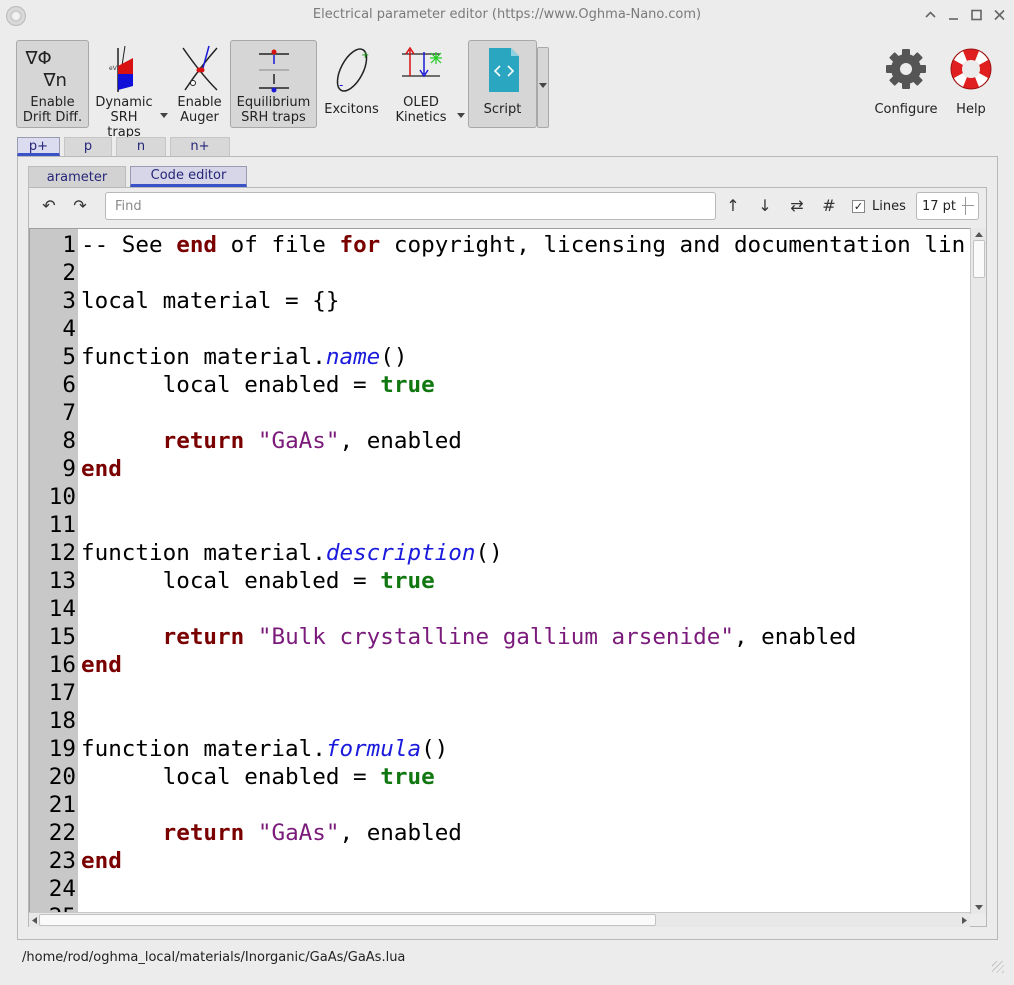 This screenshot has width=1014, height=985. Describe the element at coordinates (360, 245) in the screenshot. I see `token-kw: for` at that location.